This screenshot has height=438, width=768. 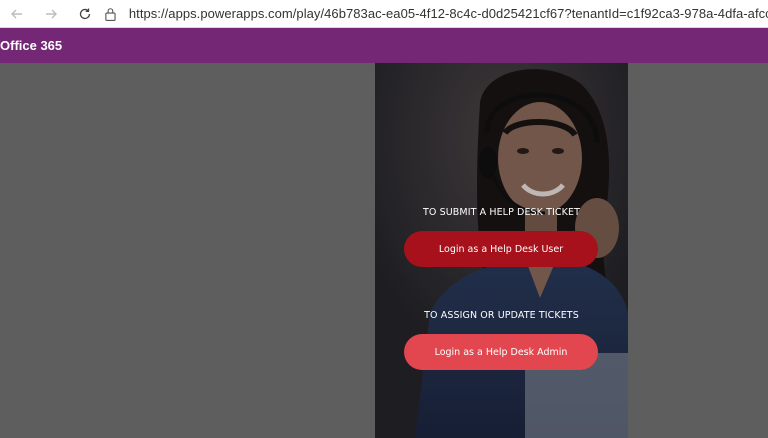 What do you see at coordinates (501, 352) in the screenshot?
I see `login-help-desk-admin-button: Login as a Help Desk Admin` at bounding box center [501, 352].